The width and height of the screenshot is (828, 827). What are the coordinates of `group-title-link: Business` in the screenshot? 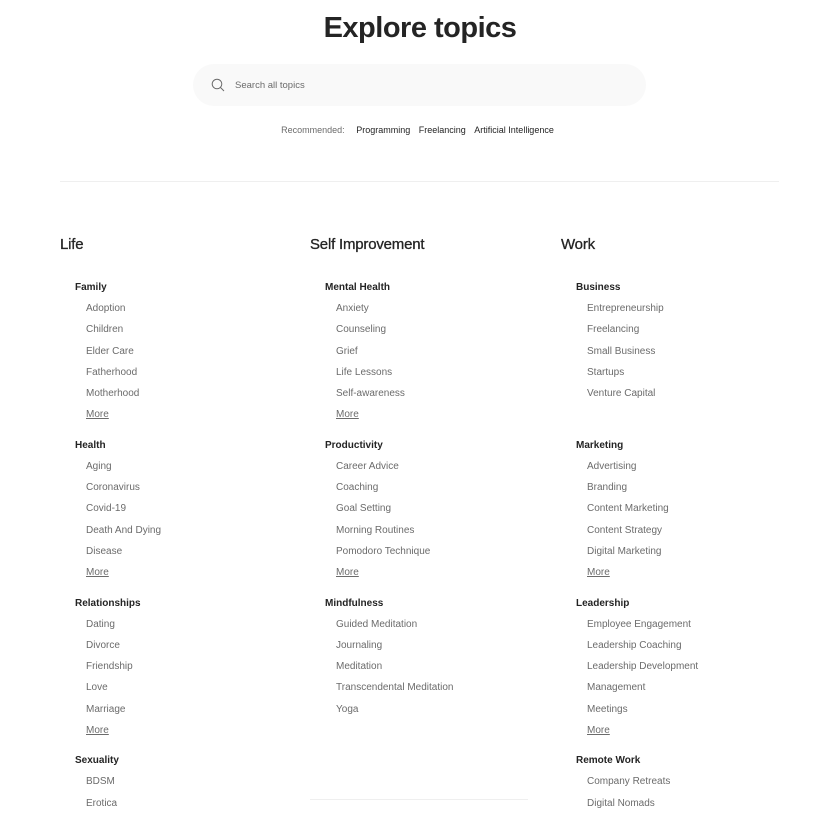 It's located at (683, 287).